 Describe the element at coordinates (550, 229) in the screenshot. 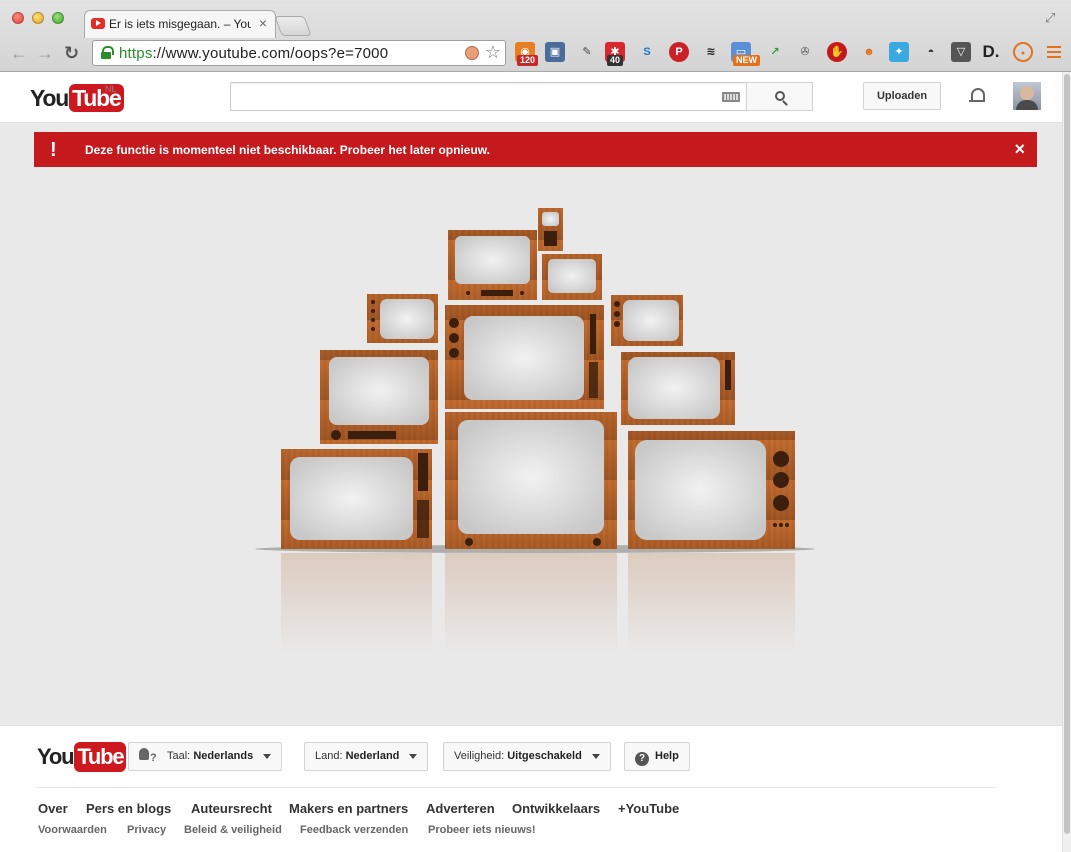

I see `tv-tiny-top` at that location.